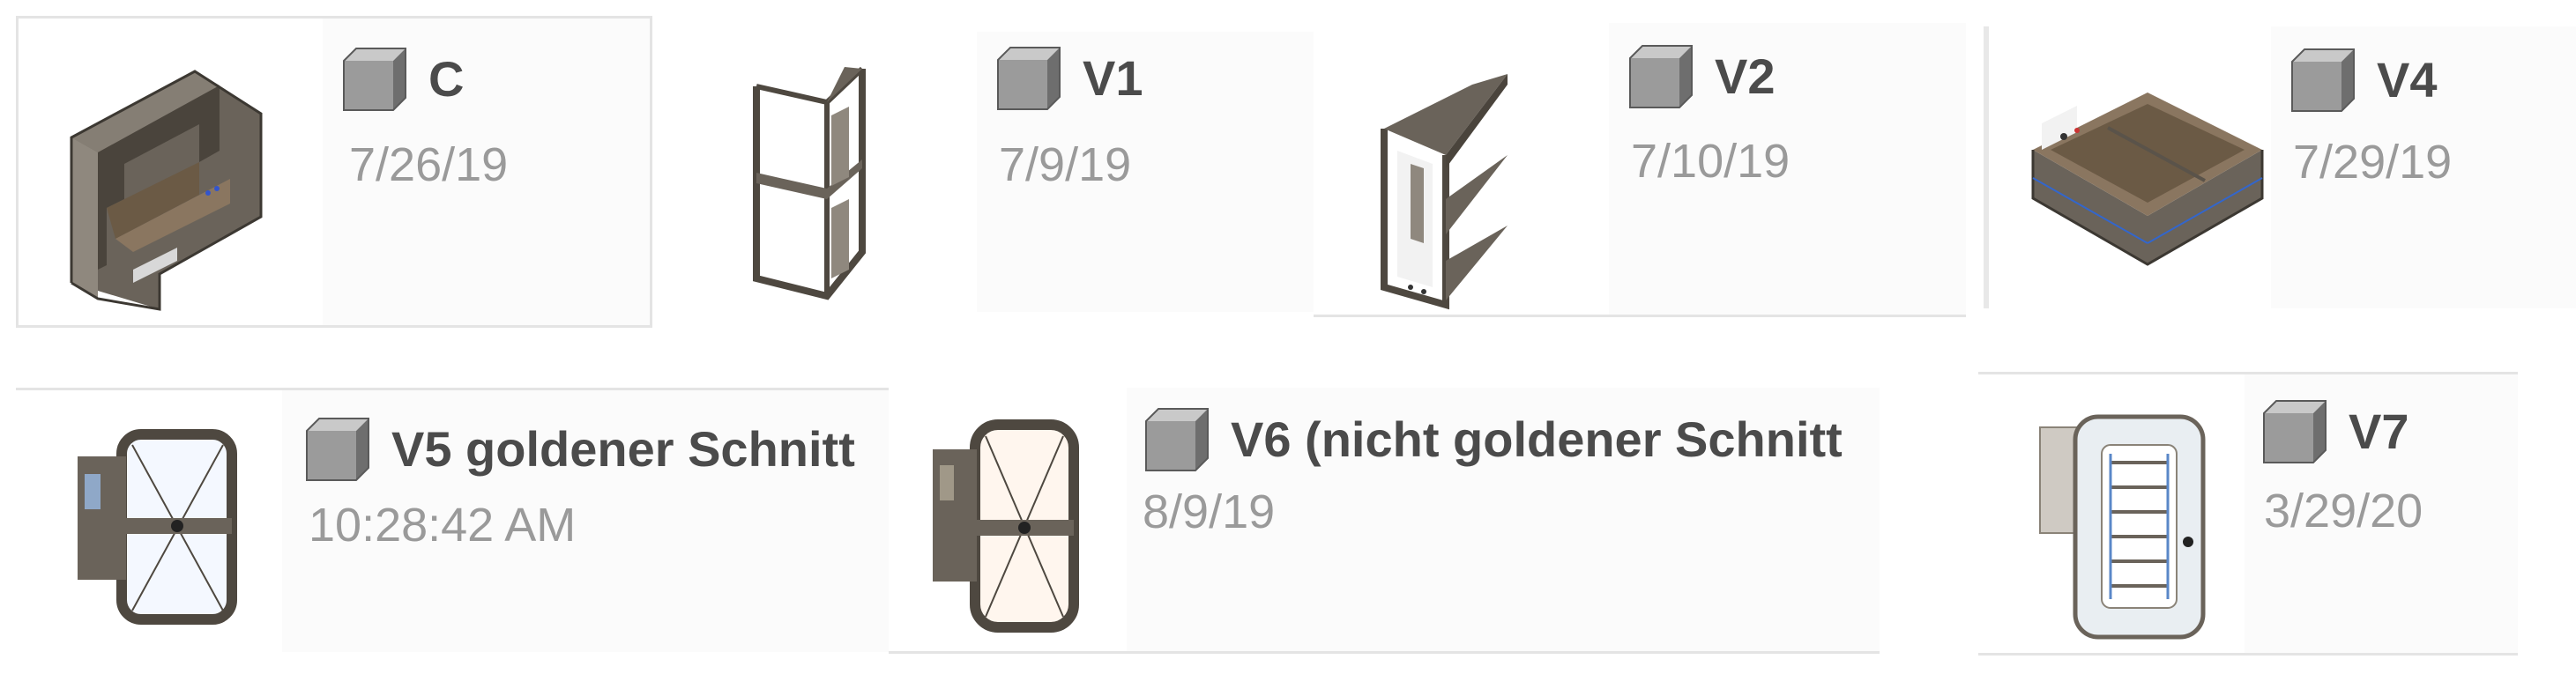 Image resolution: width=2576 pixels, height=689 pixels. Describe the element at coordinates (166, 190) in the screenshot. I see `c-model-thumbnail` at that location.